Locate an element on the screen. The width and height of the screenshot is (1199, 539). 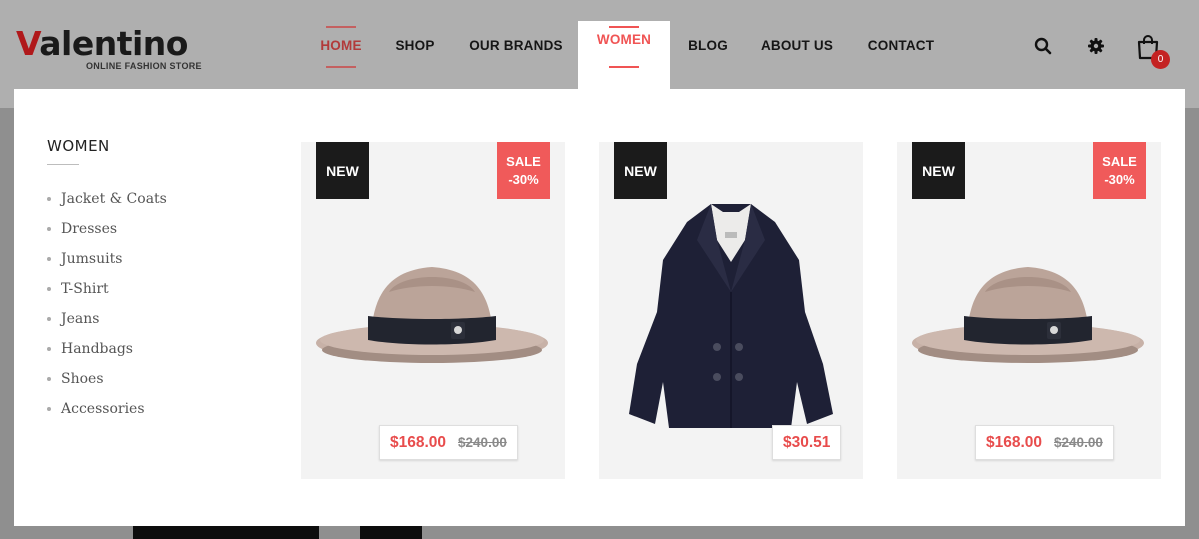
nav-item-blog: BLOG is located at coordinates (708, 45).